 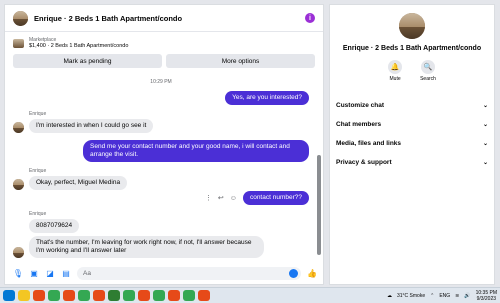 I want to click on message-input: Aa, so click(x=189, y=273).